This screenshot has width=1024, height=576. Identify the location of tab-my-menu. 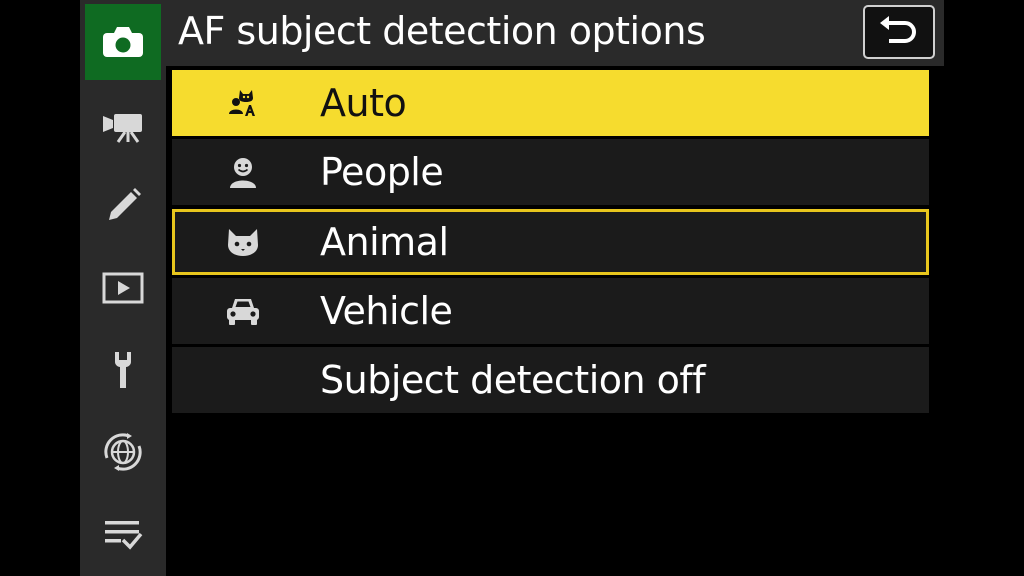
(123, 534).